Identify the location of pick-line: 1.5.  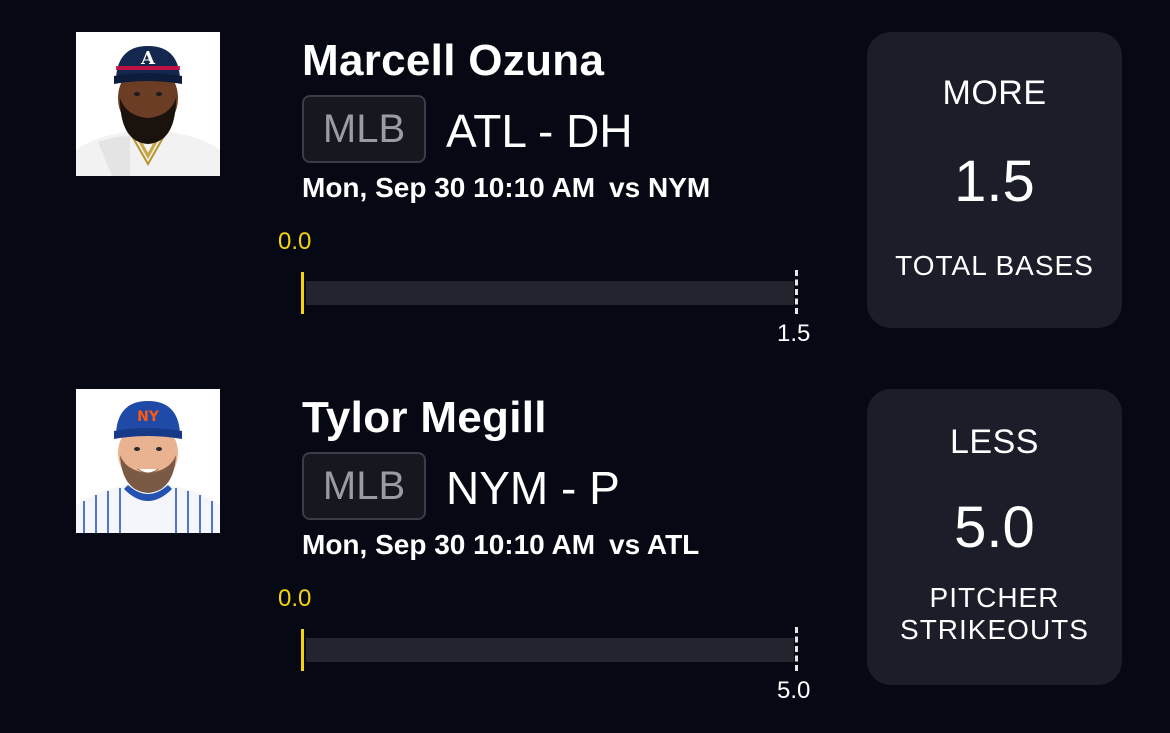
(994, 181).